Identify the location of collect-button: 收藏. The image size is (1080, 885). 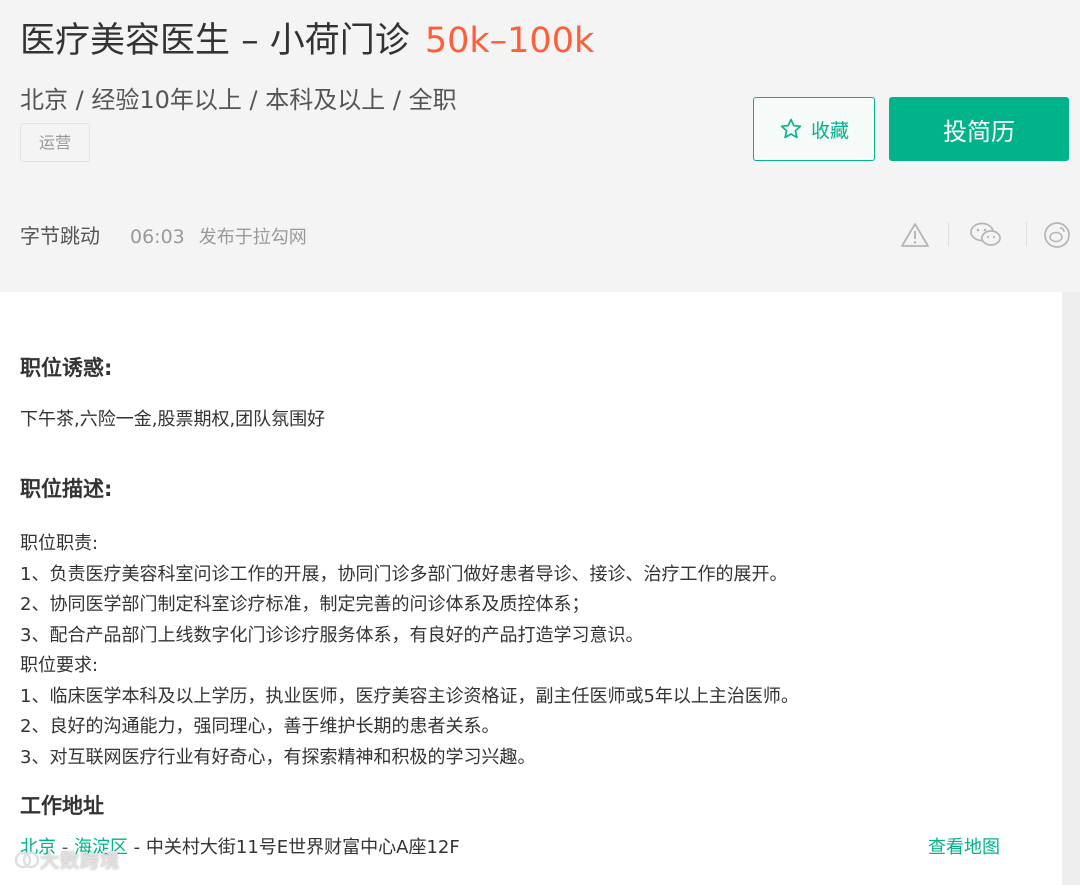
(814, 129).